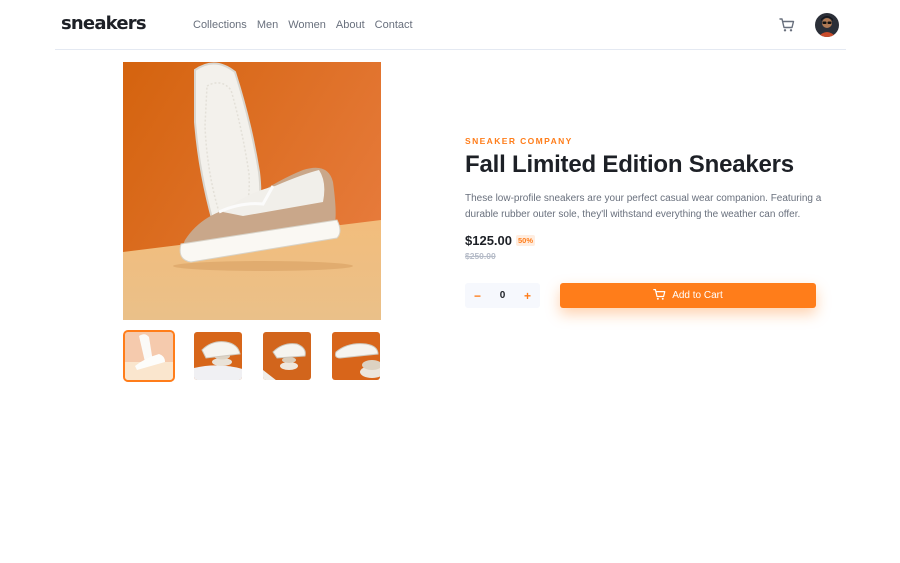 The image size is (900, 563). I want to click on increment-button: +, so click(527, 296).